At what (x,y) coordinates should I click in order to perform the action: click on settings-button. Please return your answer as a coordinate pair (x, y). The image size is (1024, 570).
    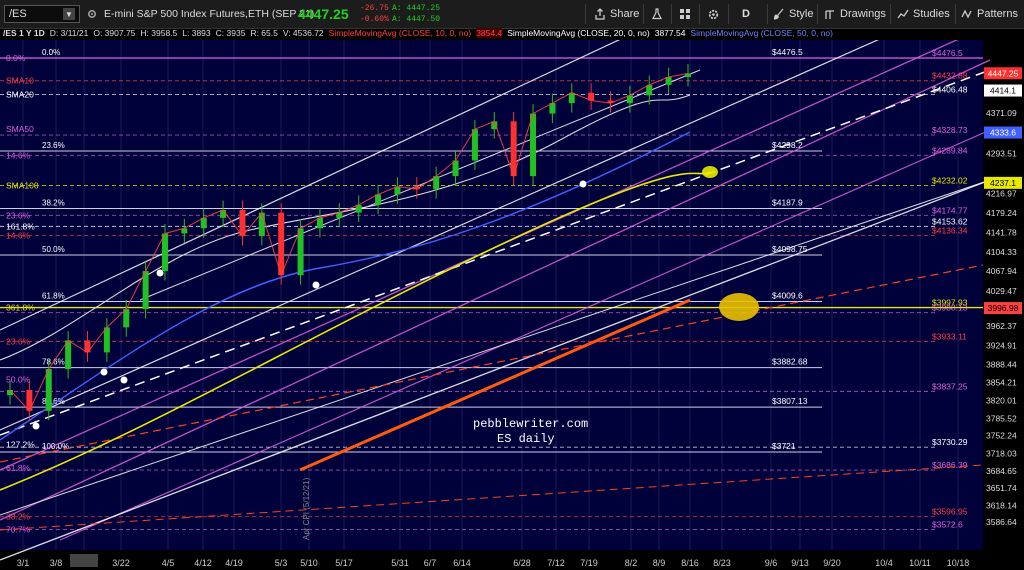
    Looking at the image, I should click on (713, 14).